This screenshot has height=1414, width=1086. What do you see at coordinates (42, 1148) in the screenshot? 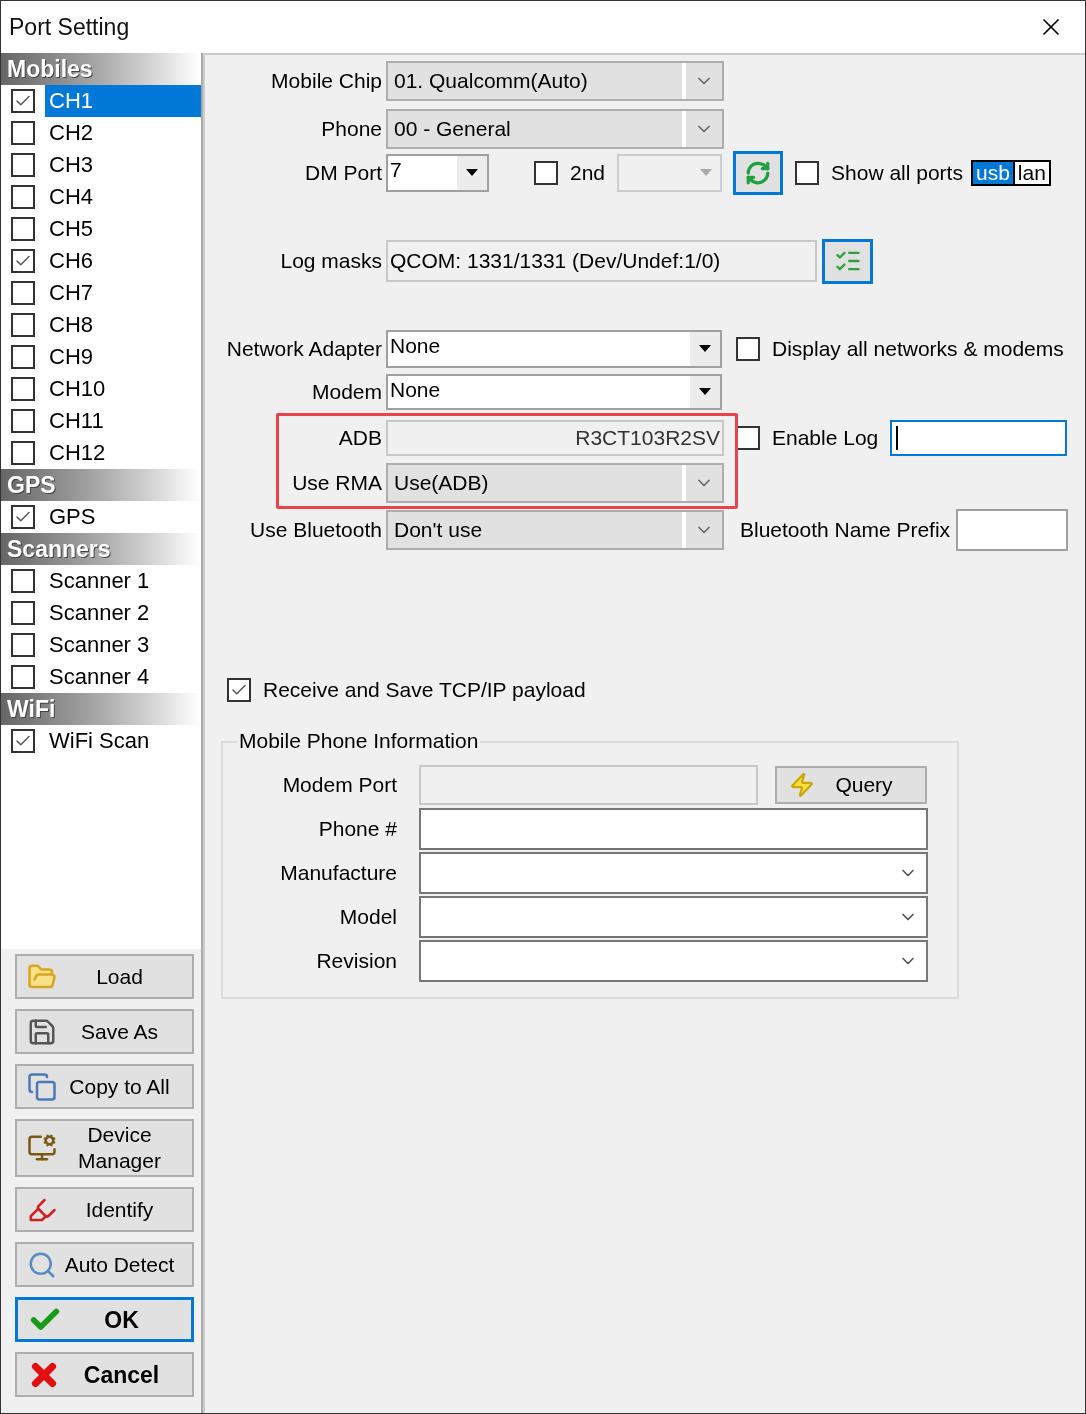
I see `device-icon` at bounding box center [42, 1148].